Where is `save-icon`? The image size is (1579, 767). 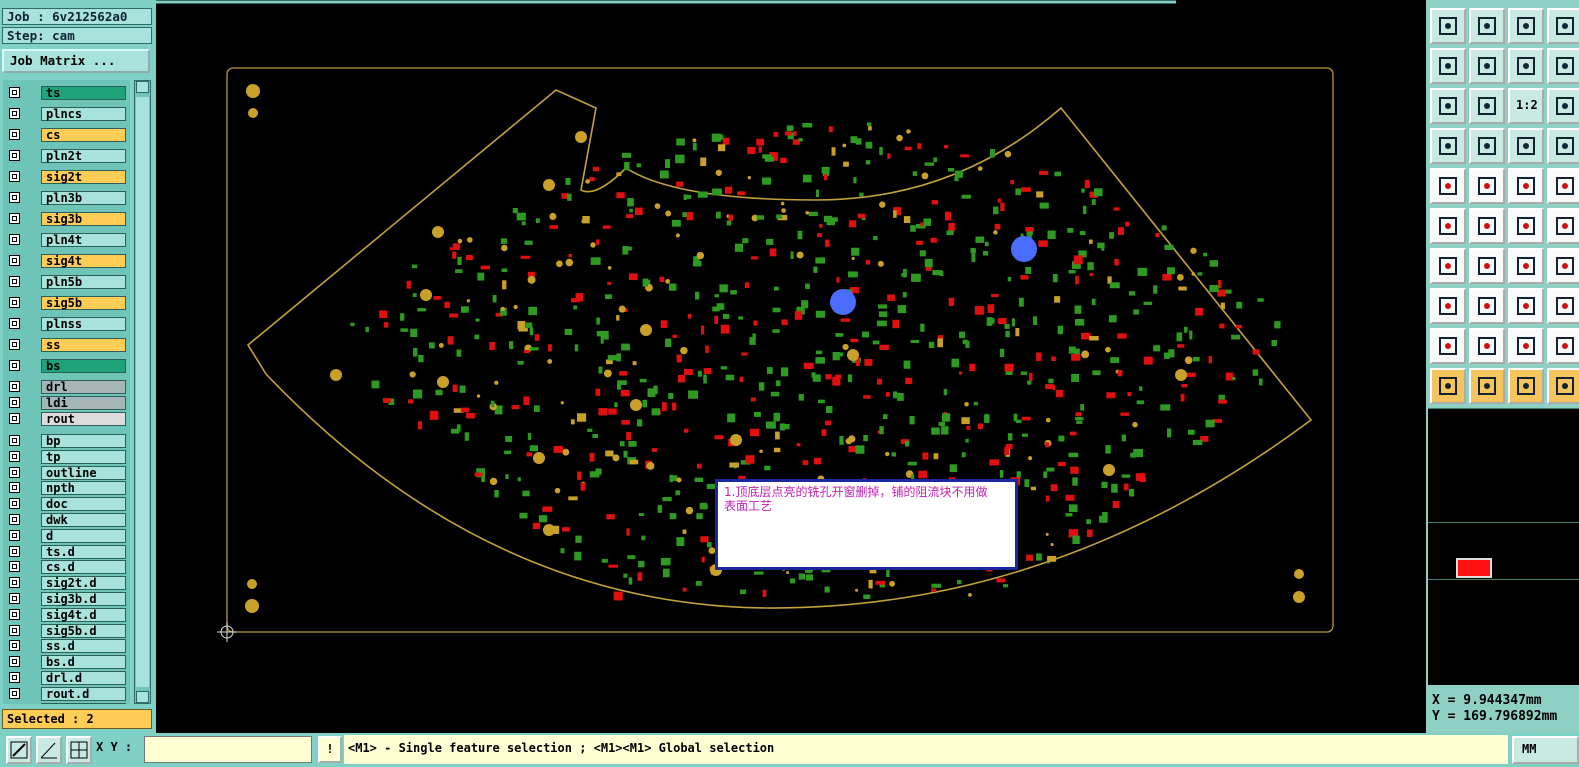
save-icon is located at coordinates (1487, 26).